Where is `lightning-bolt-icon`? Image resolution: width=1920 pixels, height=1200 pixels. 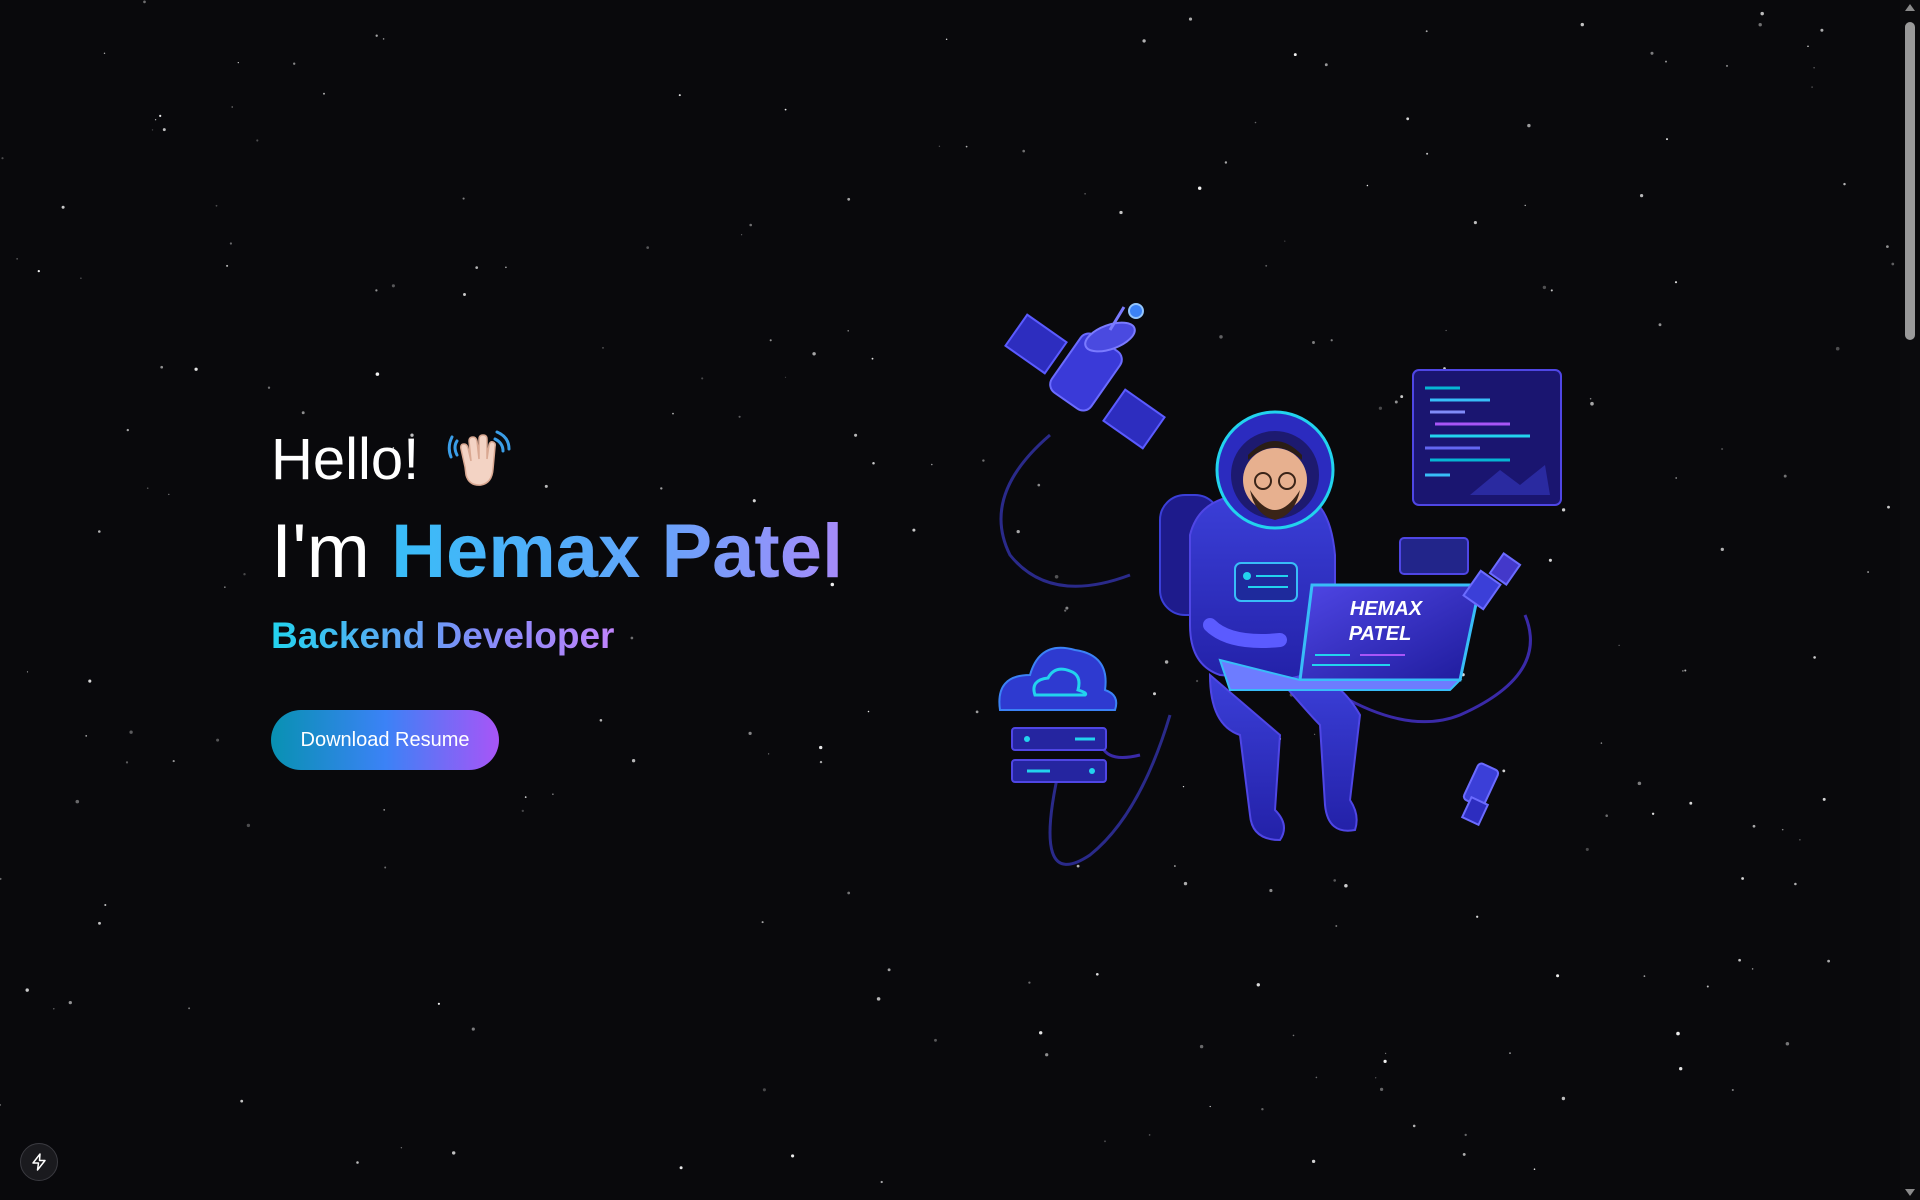
lightning-bolt-icon is located at coordinates (39, 1162).